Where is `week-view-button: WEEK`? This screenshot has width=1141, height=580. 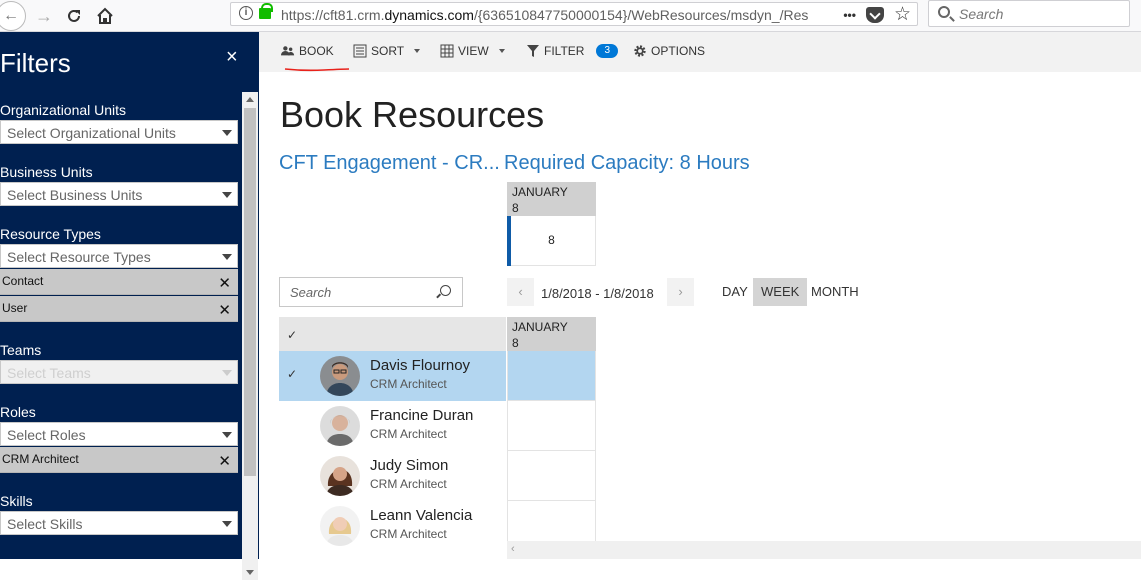
week-view-button: WEEK is located at coordinates (780, 292).